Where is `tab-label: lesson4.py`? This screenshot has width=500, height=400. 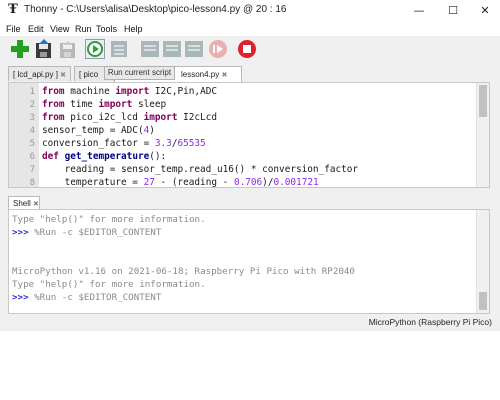 tab-label: lesson4.py is located at coordinates (200, 74).